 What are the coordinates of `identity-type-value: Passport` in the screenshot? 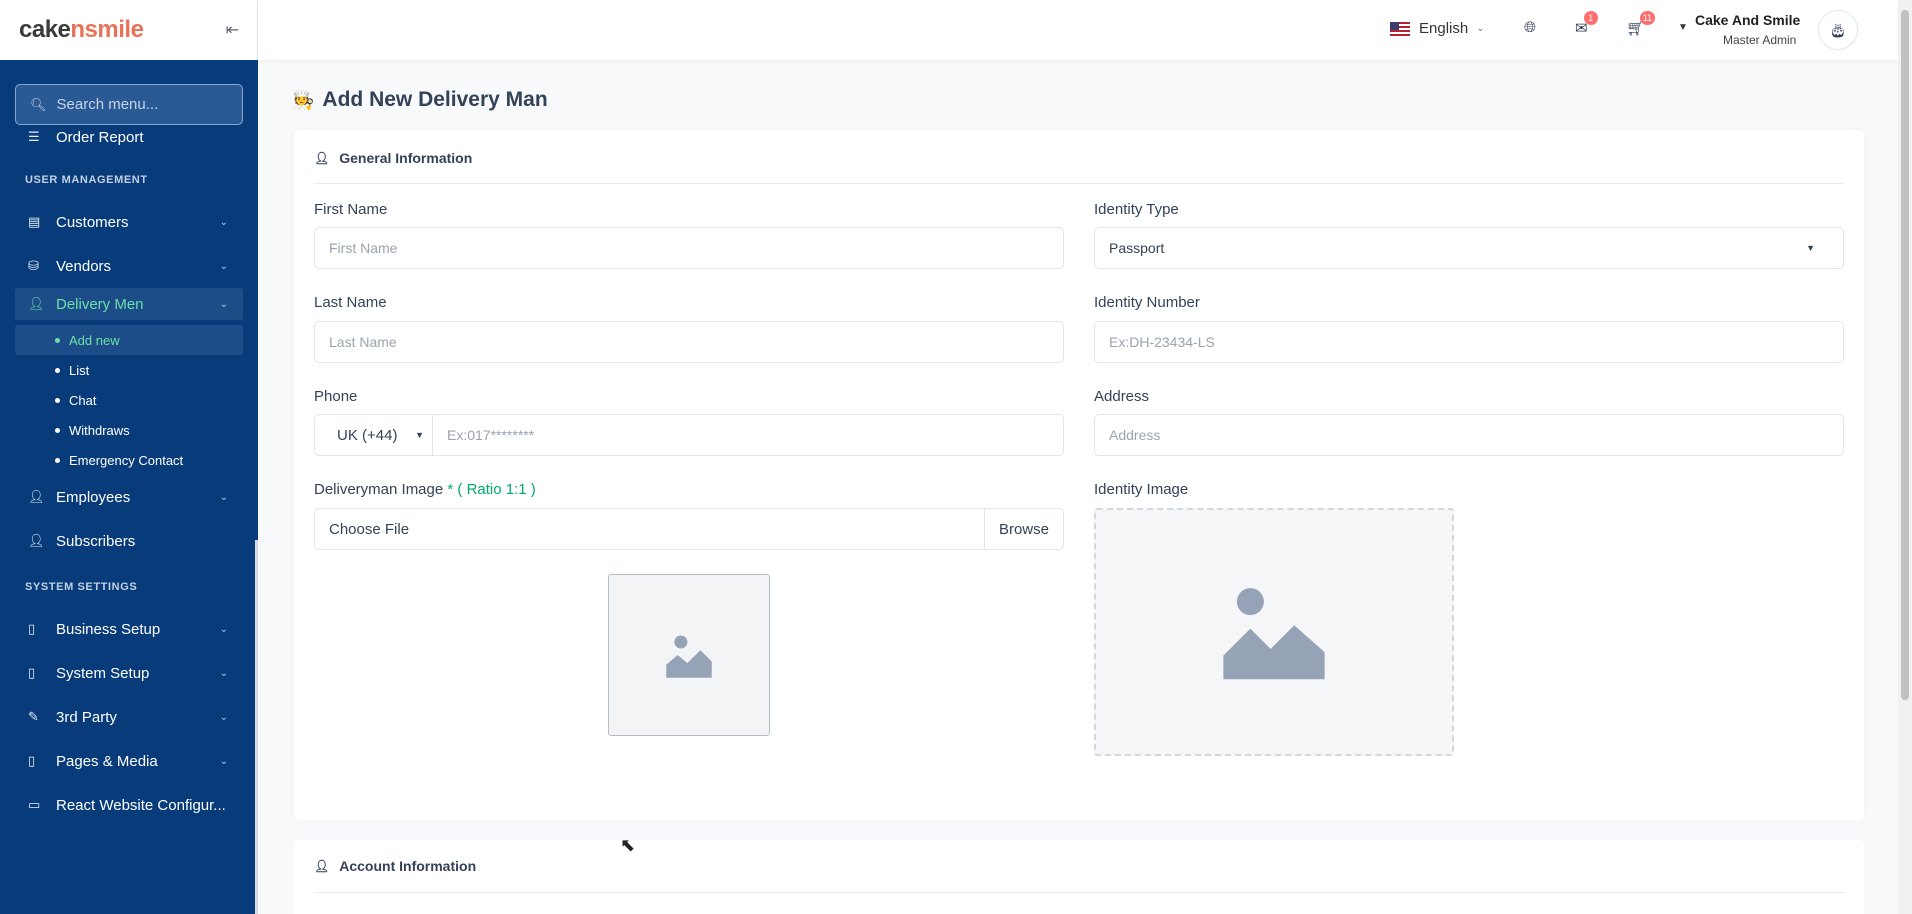 It's located at (1137, 248).